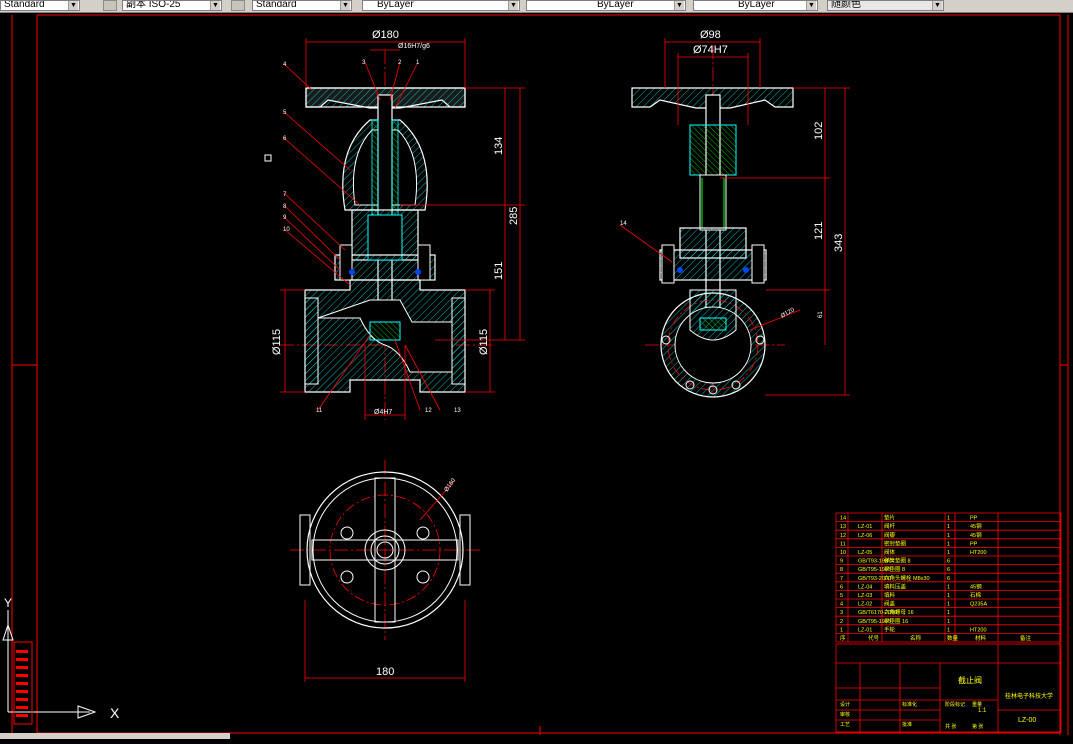 The image size is (1073, 744). I want to click on dim-style-combo: 副本 ISO-25 ▼, so click(172, 5).